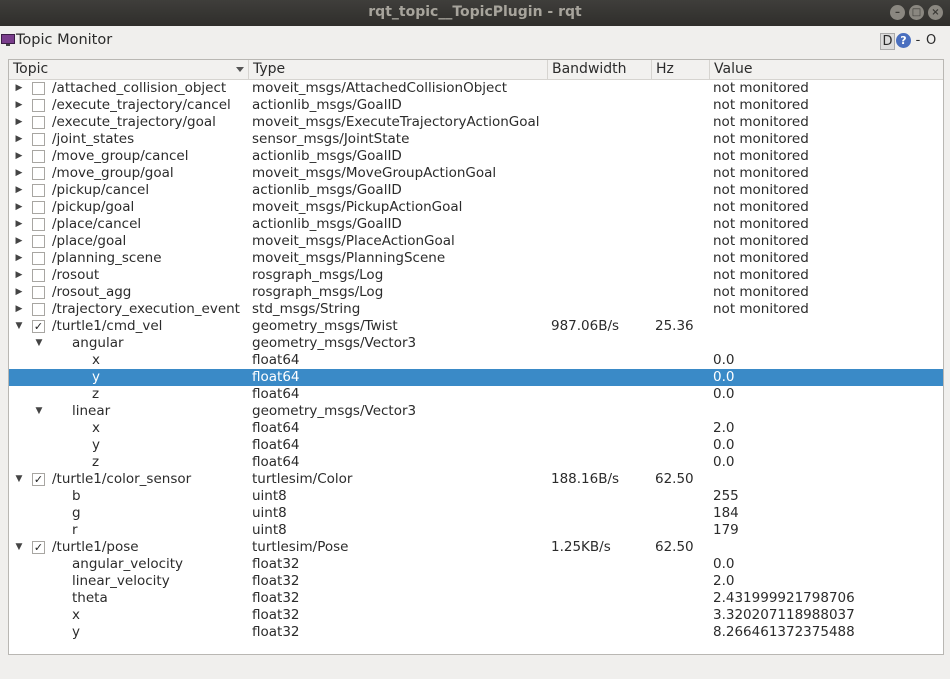 The width and height of the screenshot is (950, 679). I want to click on column-header-type: Type, so click(398, 69).